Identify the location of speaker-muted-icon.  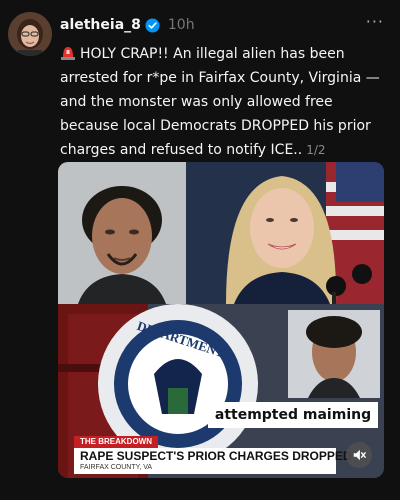
(359, 455).